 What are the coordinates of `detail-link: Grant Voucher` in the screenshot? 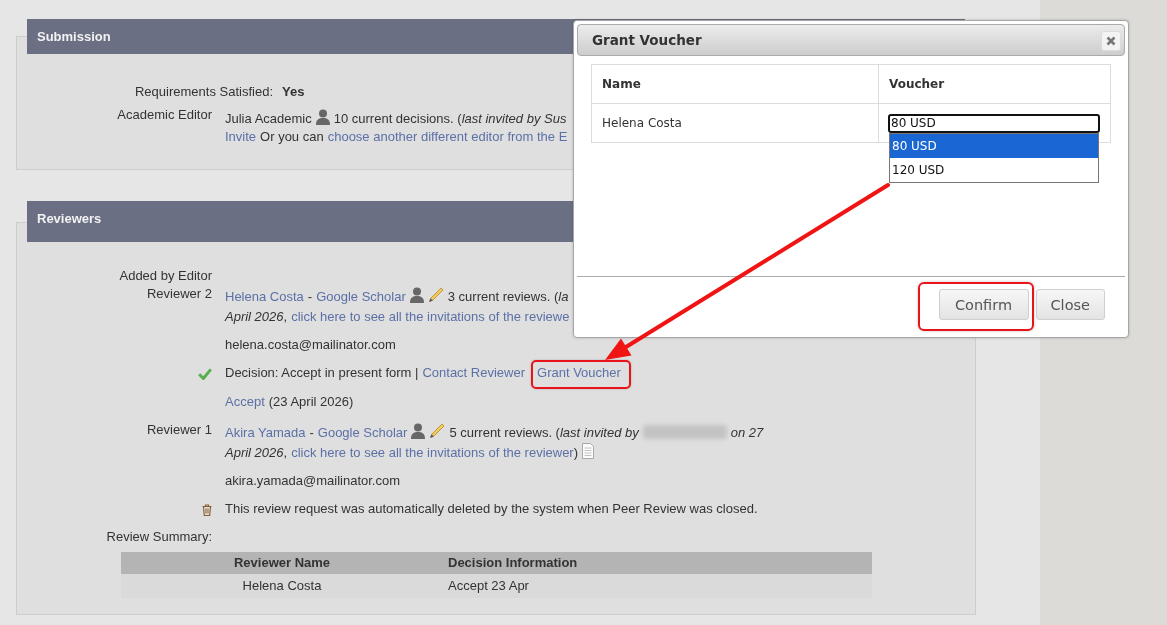 It's located at (579, 372).